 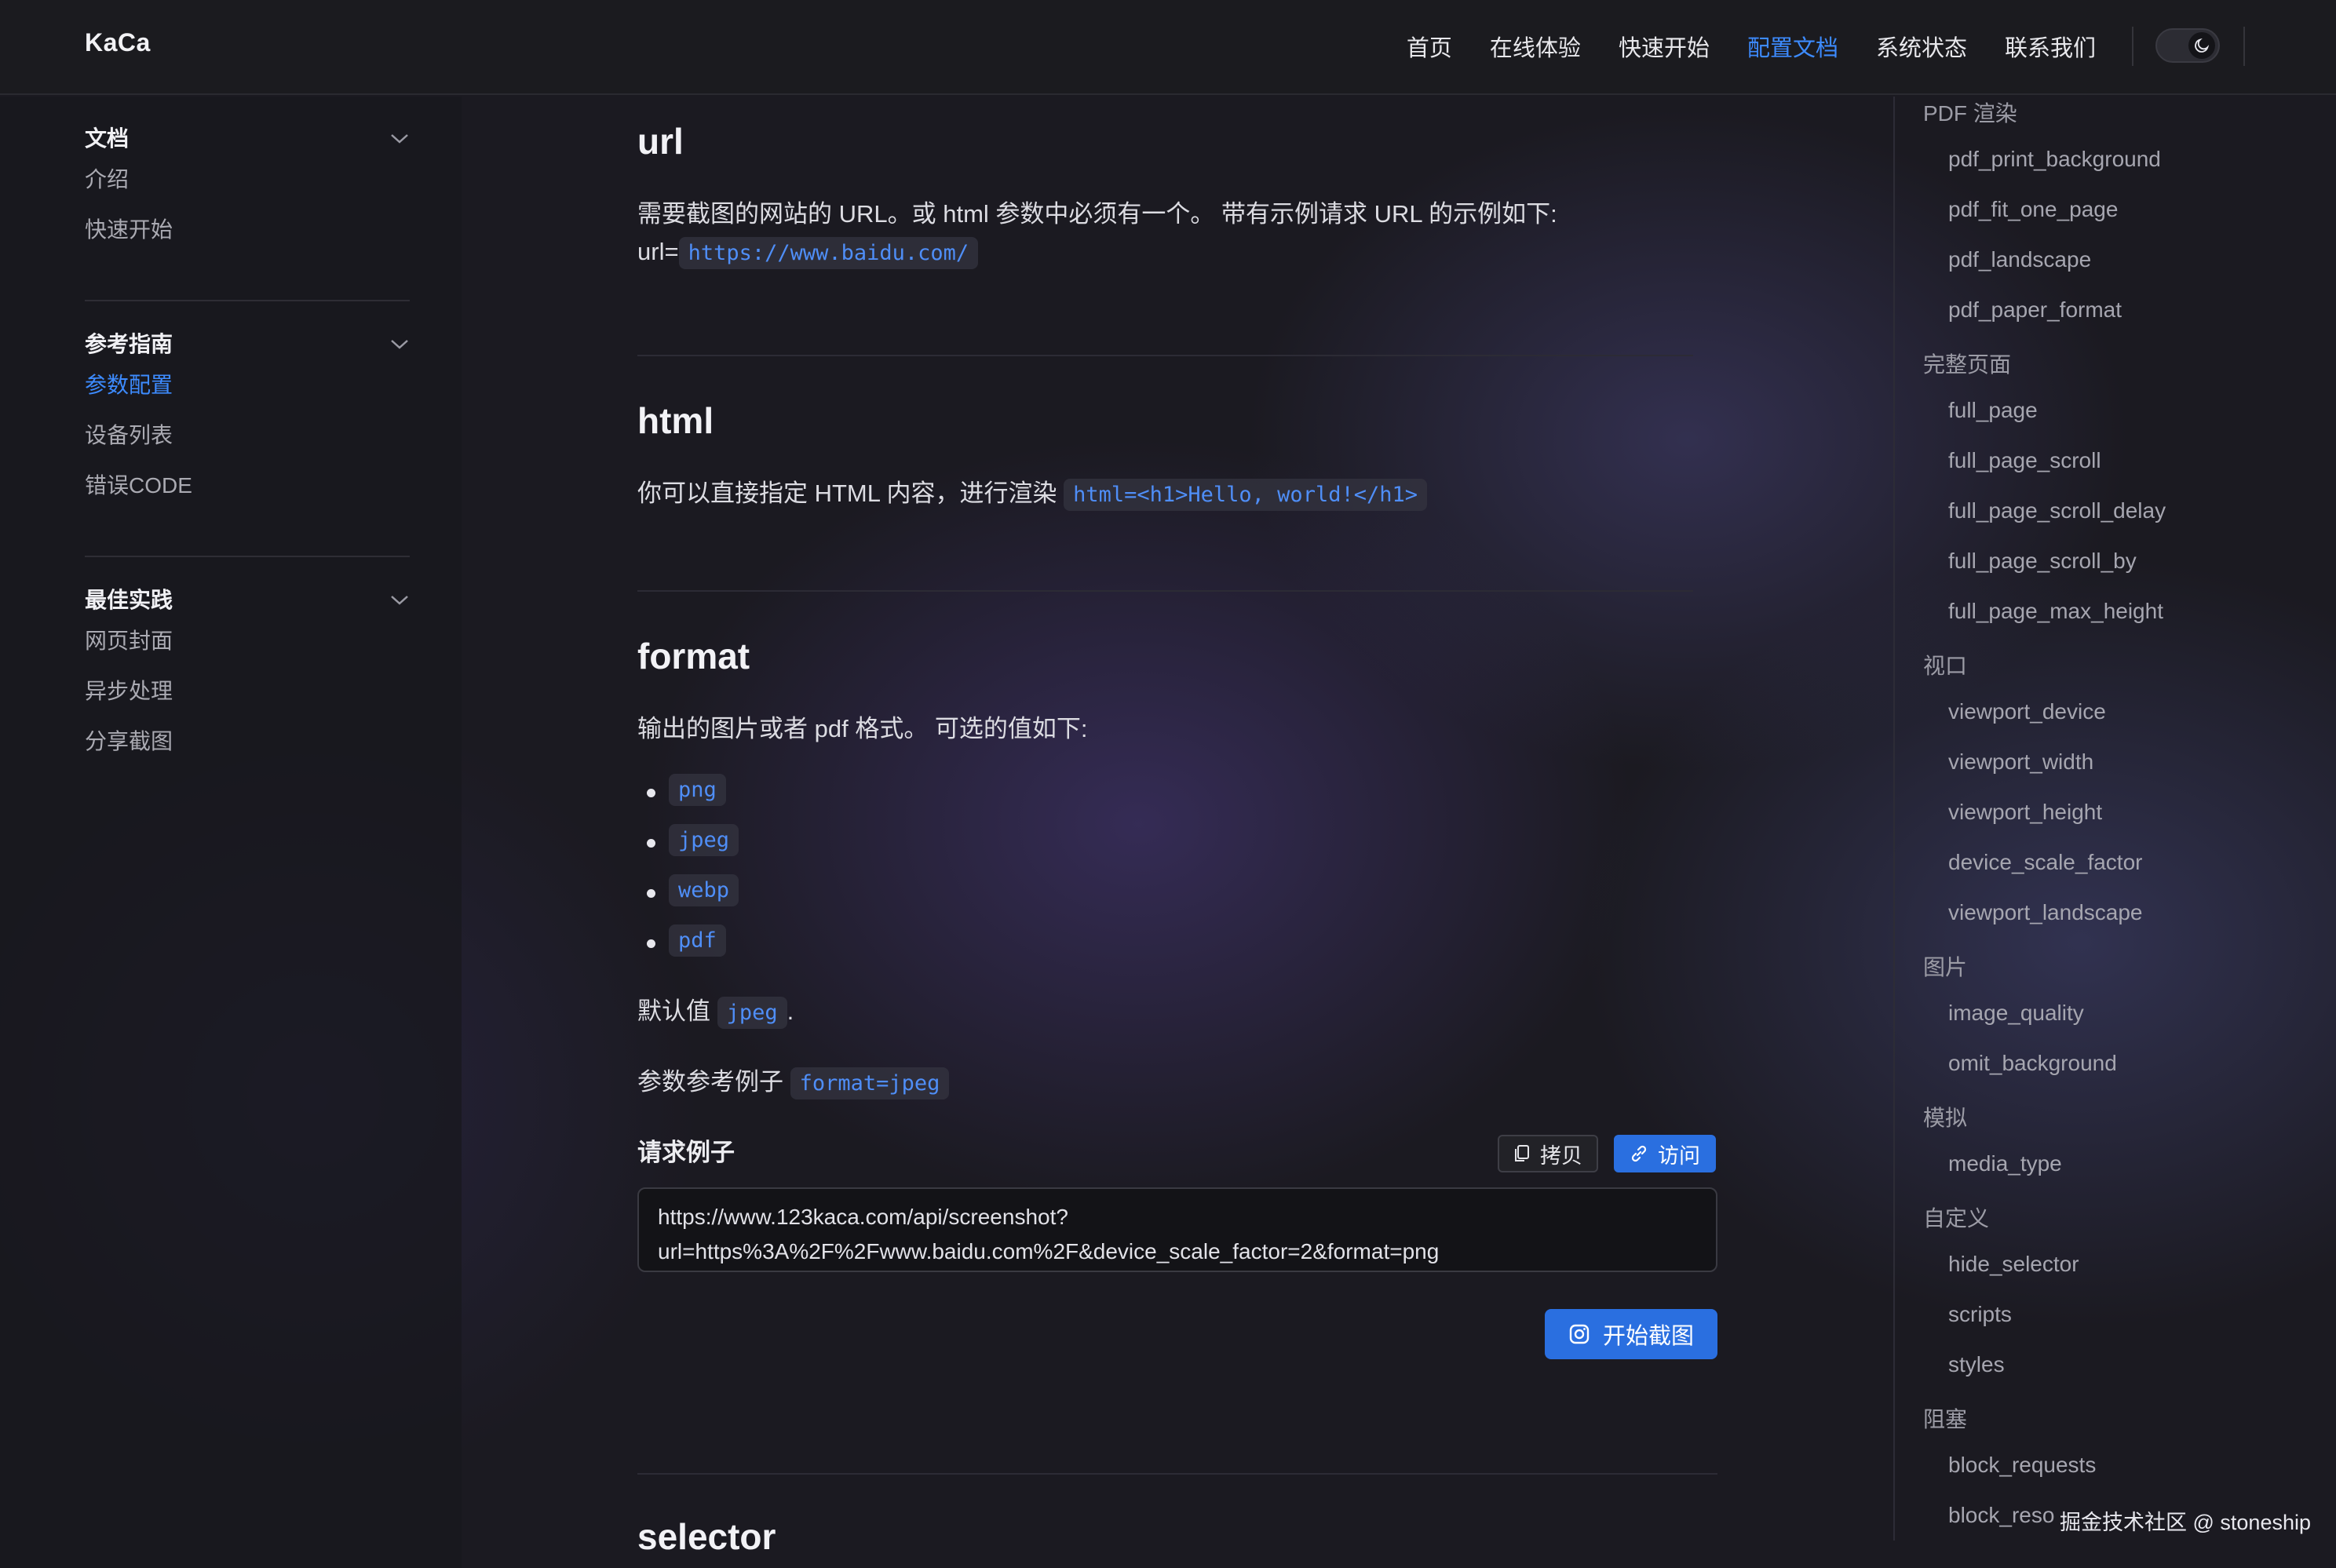 What do you see at coordinates (247, 691) in the screenshot?
I see `sidebar-item-async: 异步处理` at bounding box center [247, 691].